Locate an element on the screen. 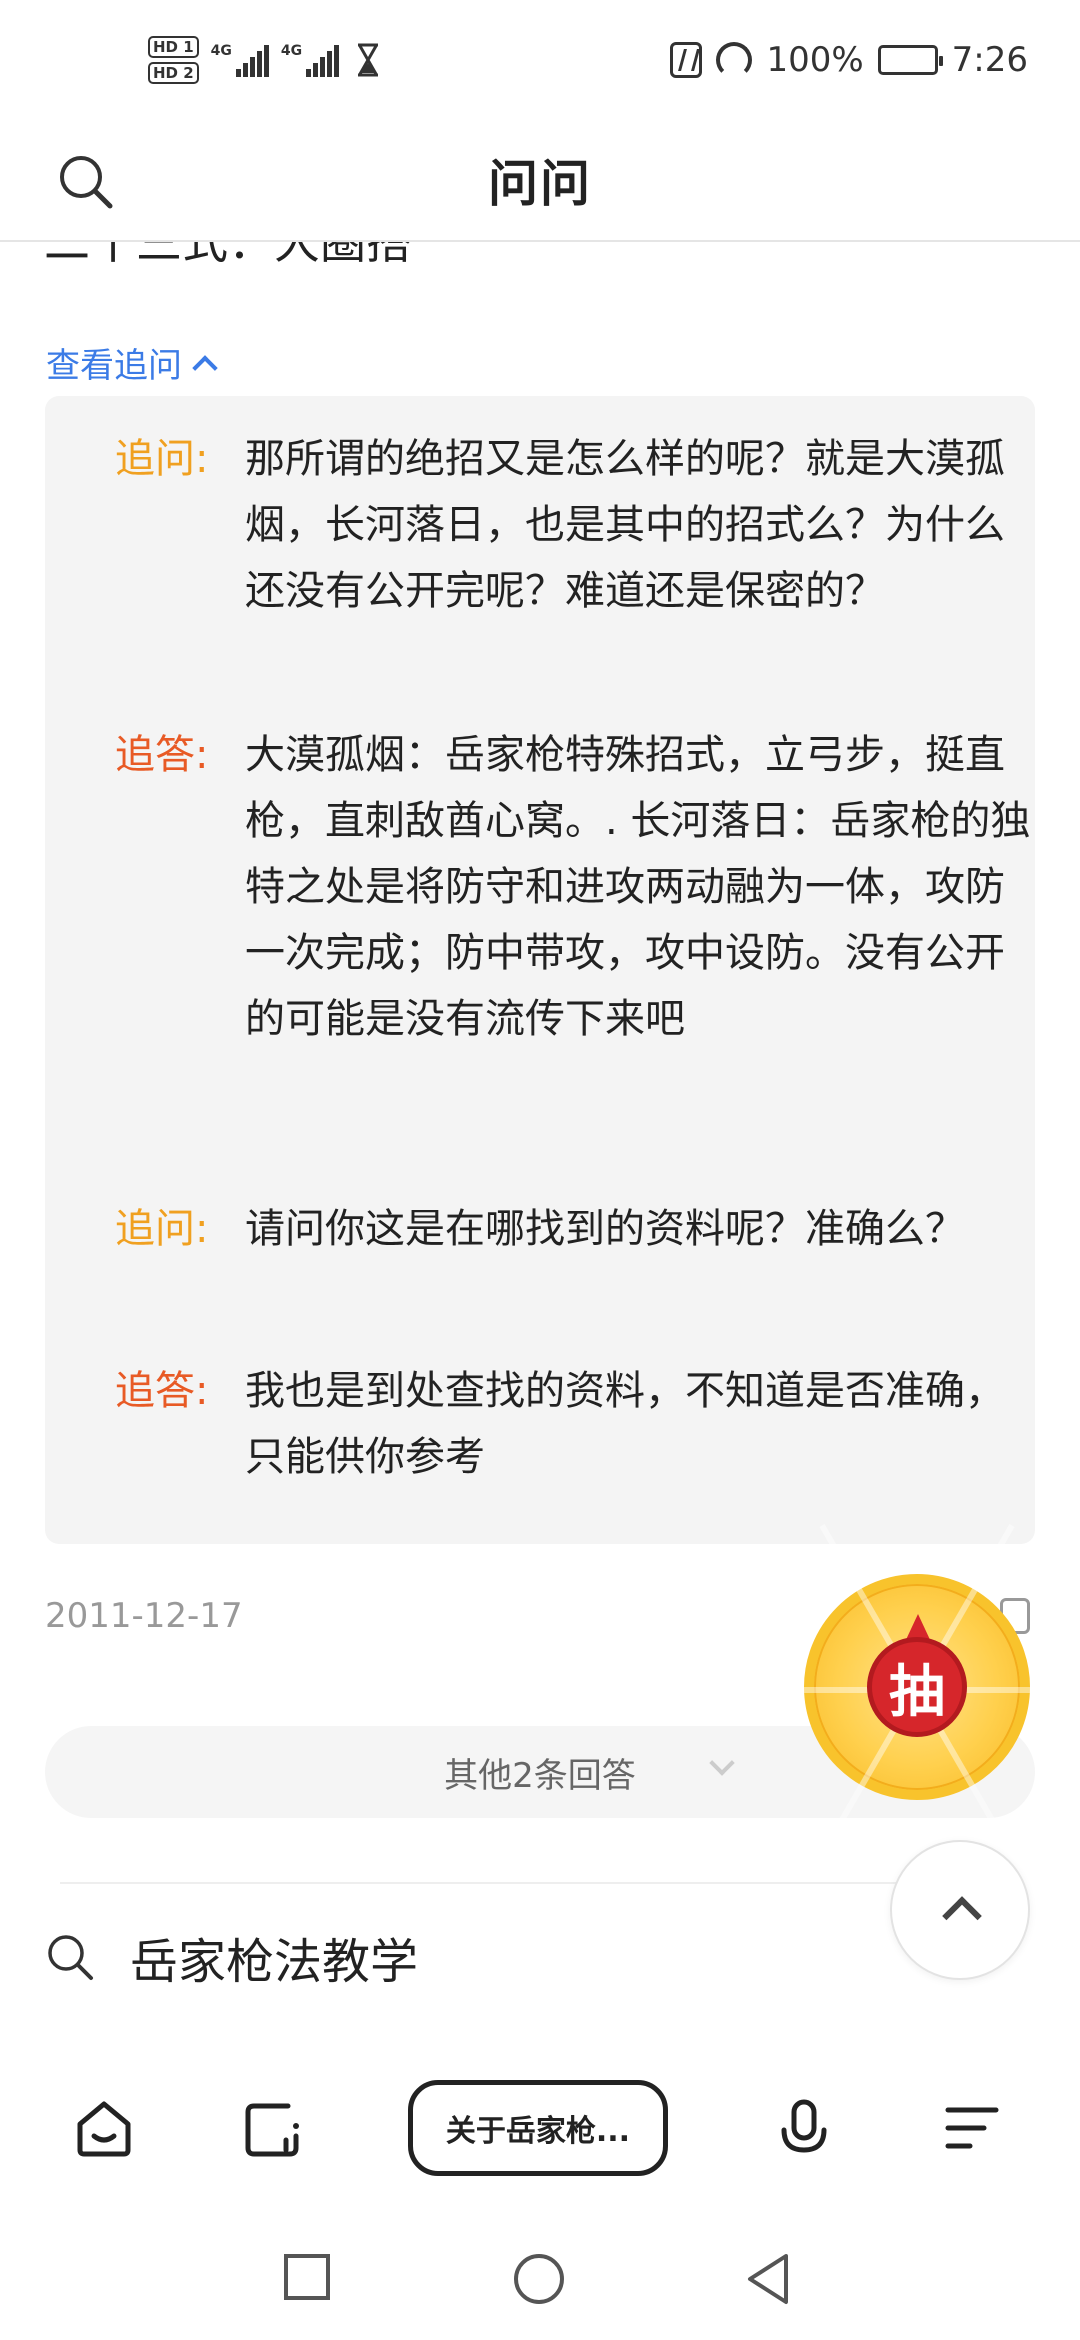 The width and height of the screenshot is (1080, 2340). recent-apps-icon is located at coordinates (307, 2277).